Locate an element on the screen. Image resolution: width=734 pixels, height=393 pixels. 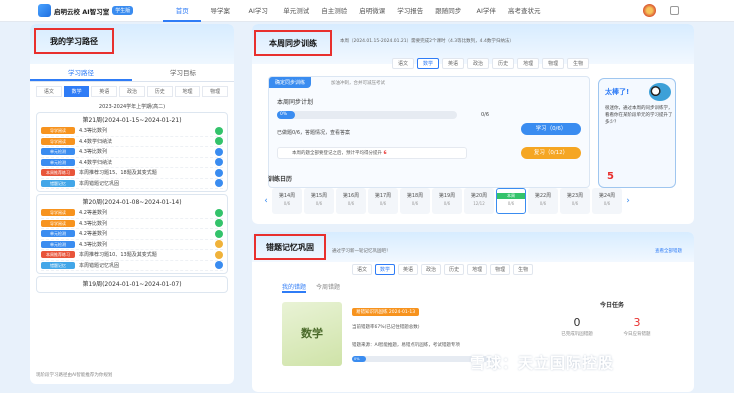
calendar-week: 第23周 0/6 is located at coordinates (575, 201).